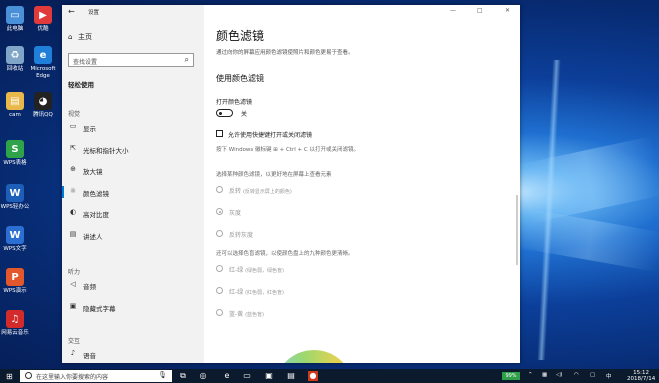 The width and height of the screenshot is (659, 383). I want to click on recorder-icon: ●, so click(313, 376).